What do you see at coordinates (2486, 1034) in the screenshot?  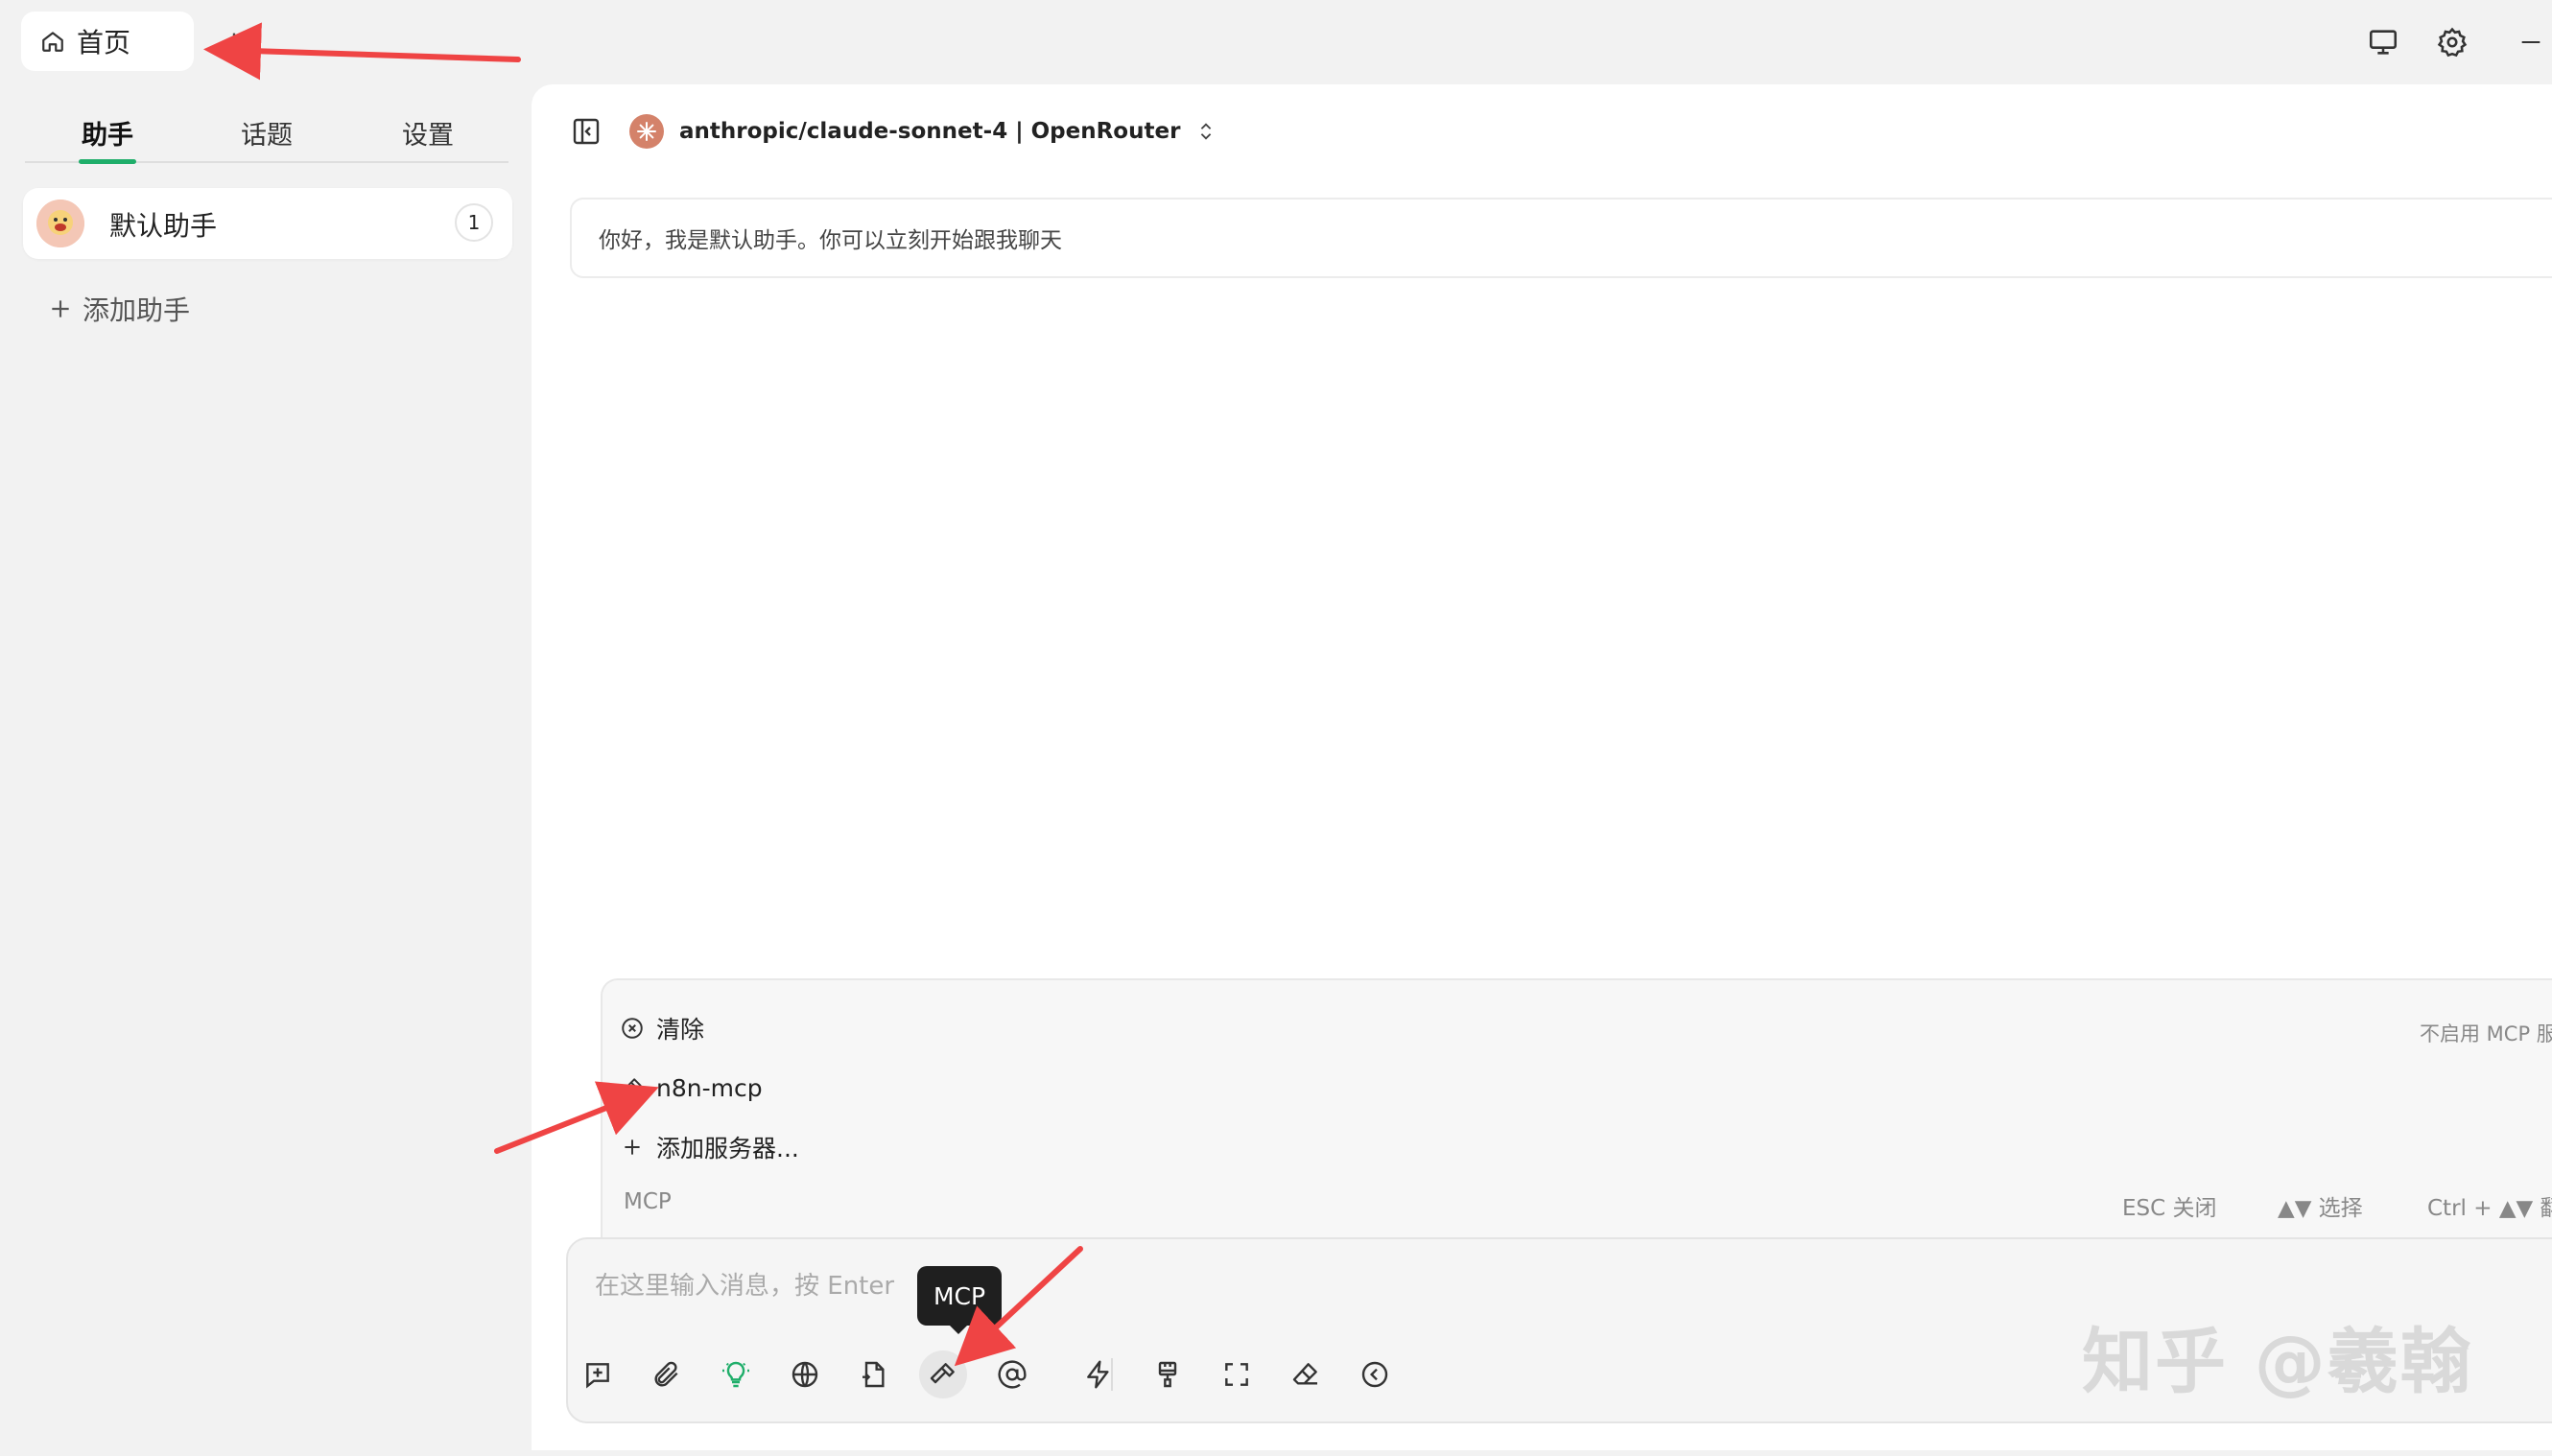 I see `mcp-disable-hint: 不启用 MCP 服` at bounding box center [2486, 1034].